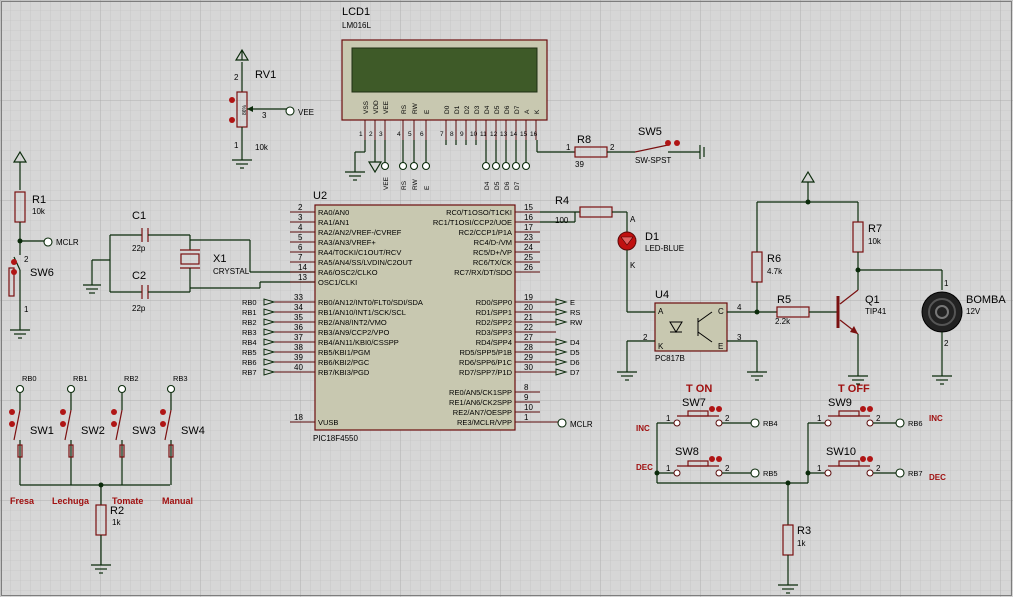 The height and width of the screenshot is (597, 1013). Describe the element at coordinates (300, 237) in the screenshot. I see `u2-pin-number: 5` at that location.